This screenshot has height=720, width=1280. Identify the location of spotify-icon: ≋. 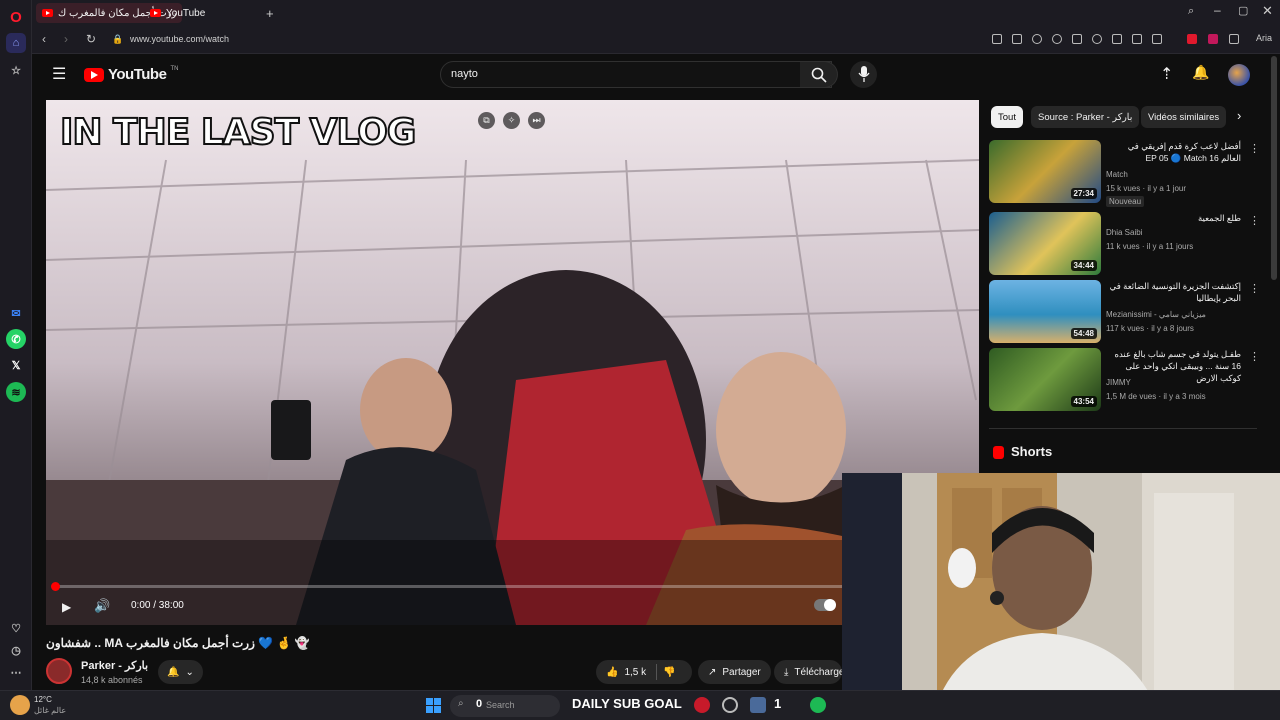
(16, 392).